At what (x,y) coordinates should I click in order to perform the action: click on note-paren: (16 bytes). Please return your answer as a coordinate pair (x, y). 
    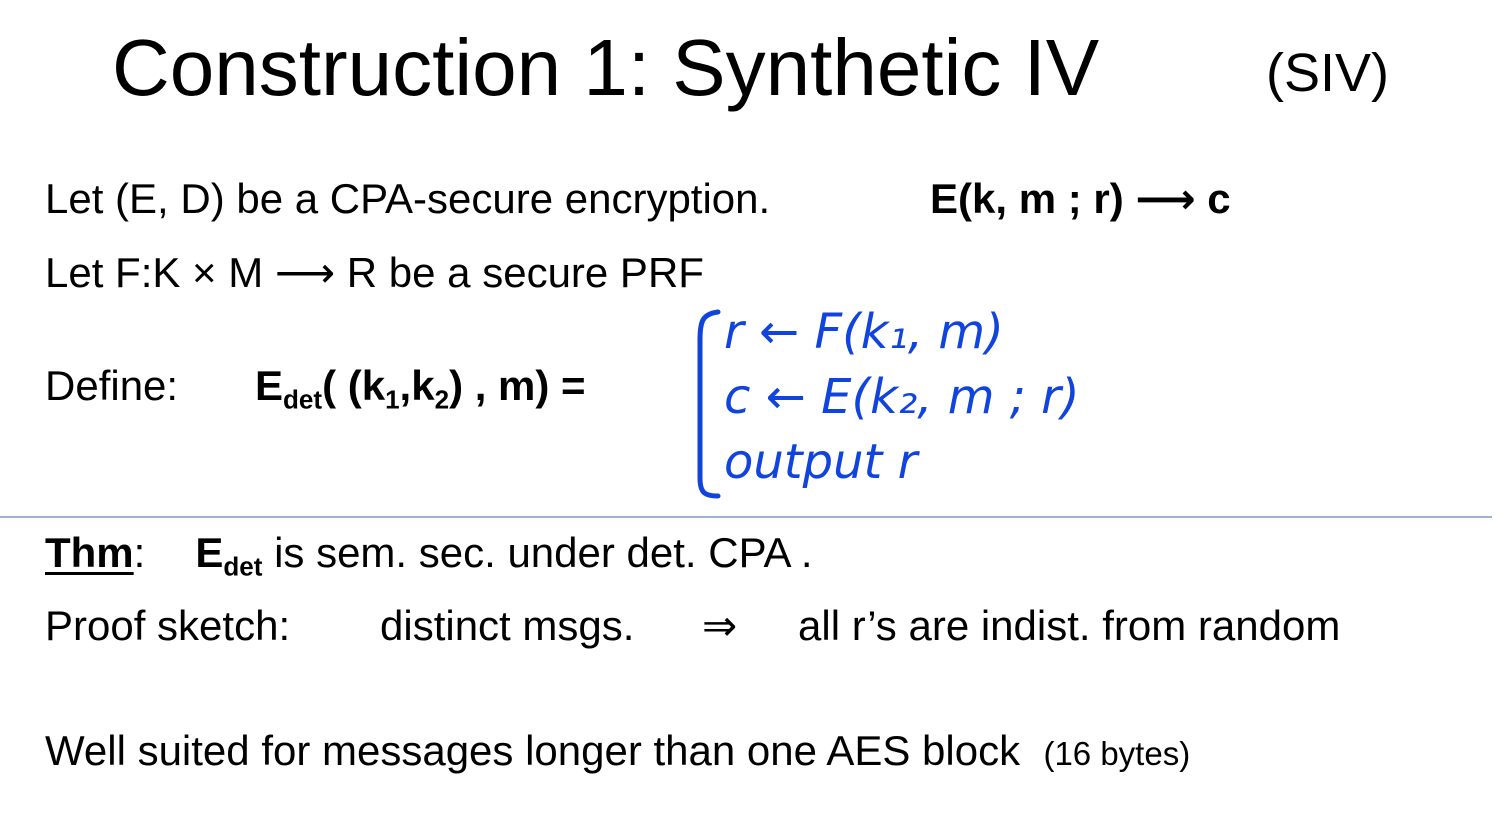
    Looking at the image, I should click on (1117, 753).